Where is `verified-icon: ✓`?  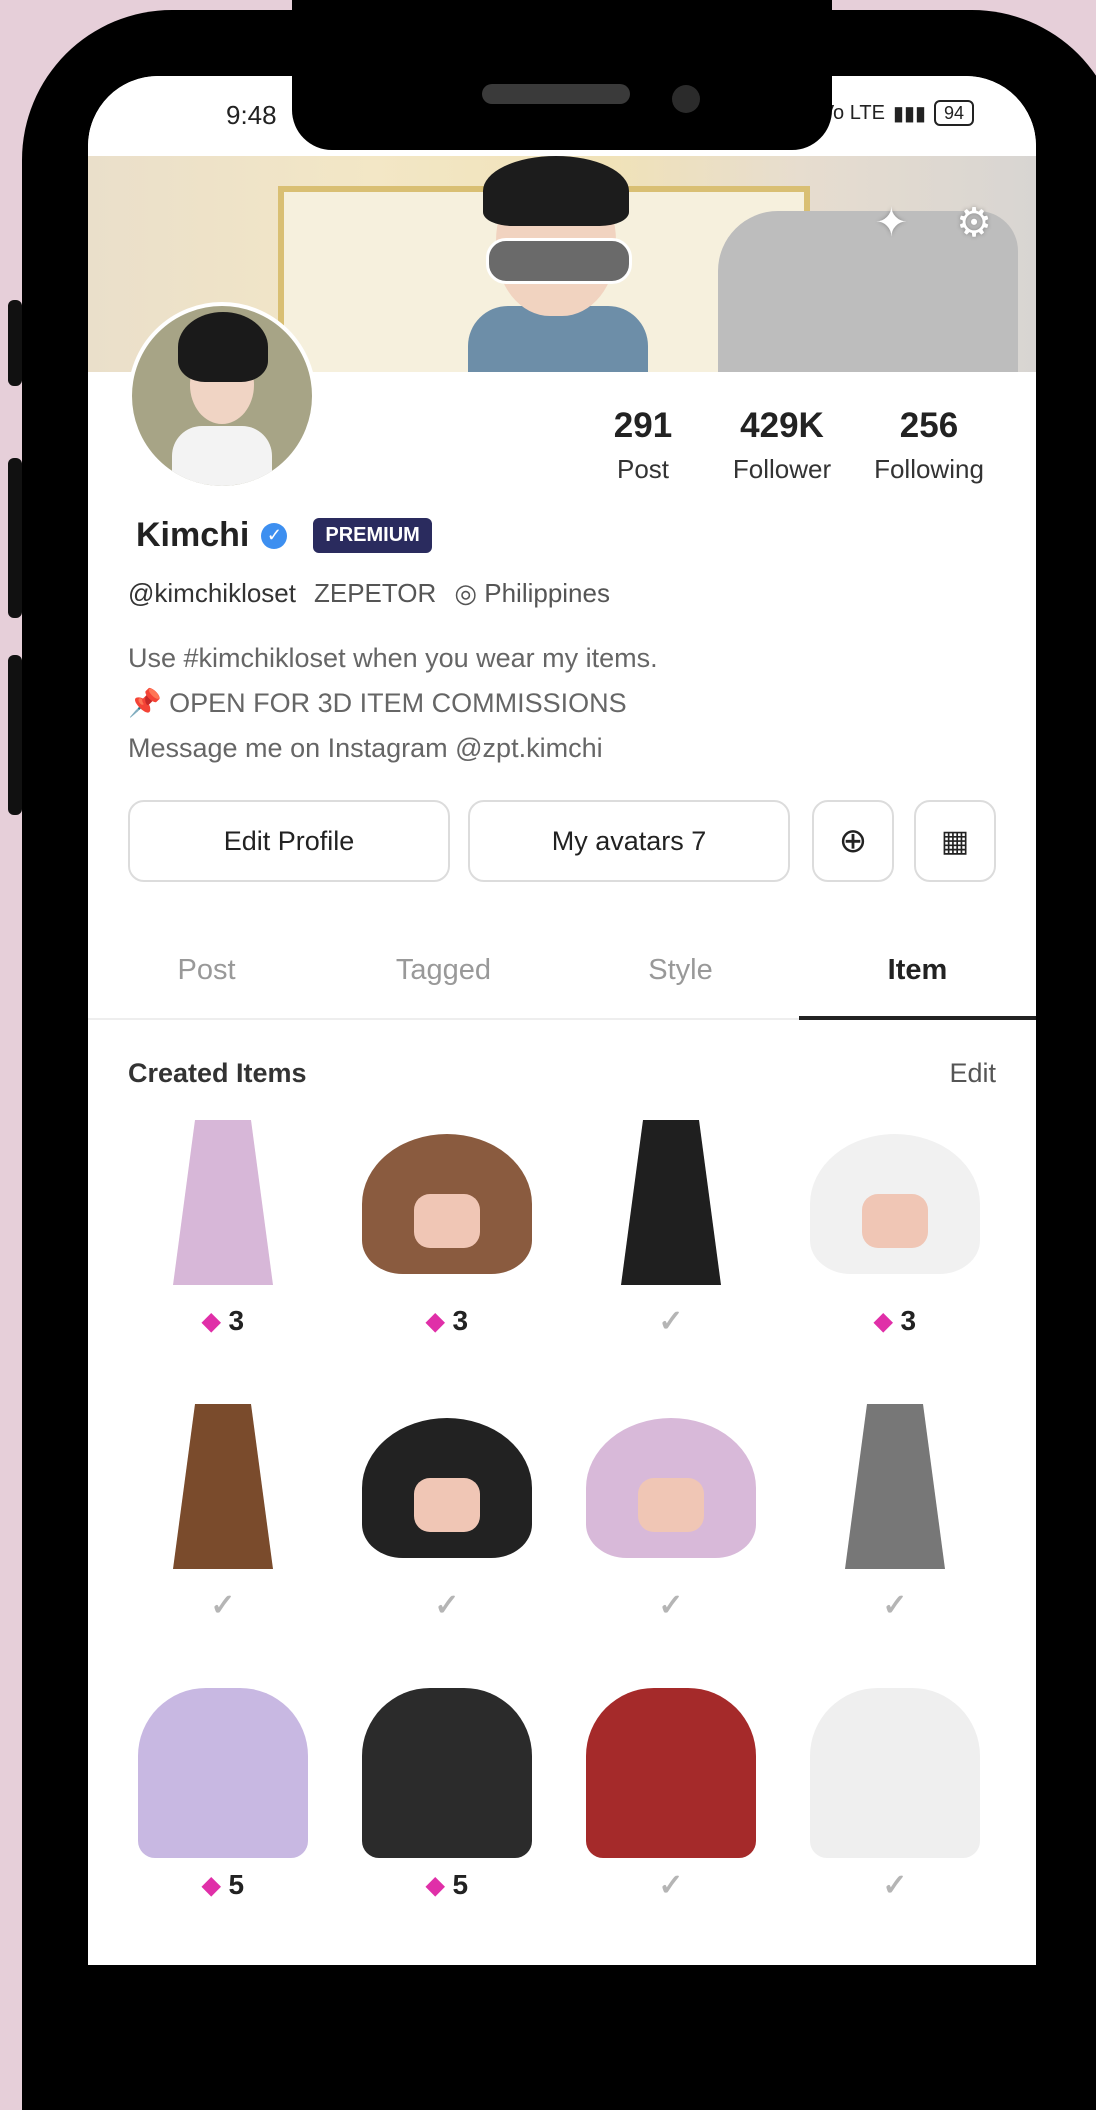 verified-icon: ✓ is located at coordinates (274, 535).